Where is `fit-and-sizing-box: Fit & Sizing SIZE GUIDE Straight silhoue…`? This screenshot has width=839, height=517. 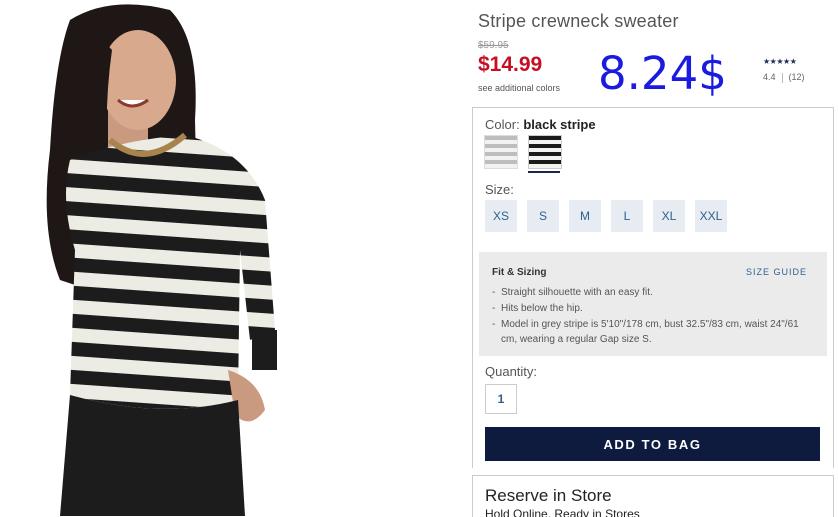
fit-and-sizing-box: Fit & Sizing SIZE GUIDE Straight silhoue… is located at coordinates (653, 304).